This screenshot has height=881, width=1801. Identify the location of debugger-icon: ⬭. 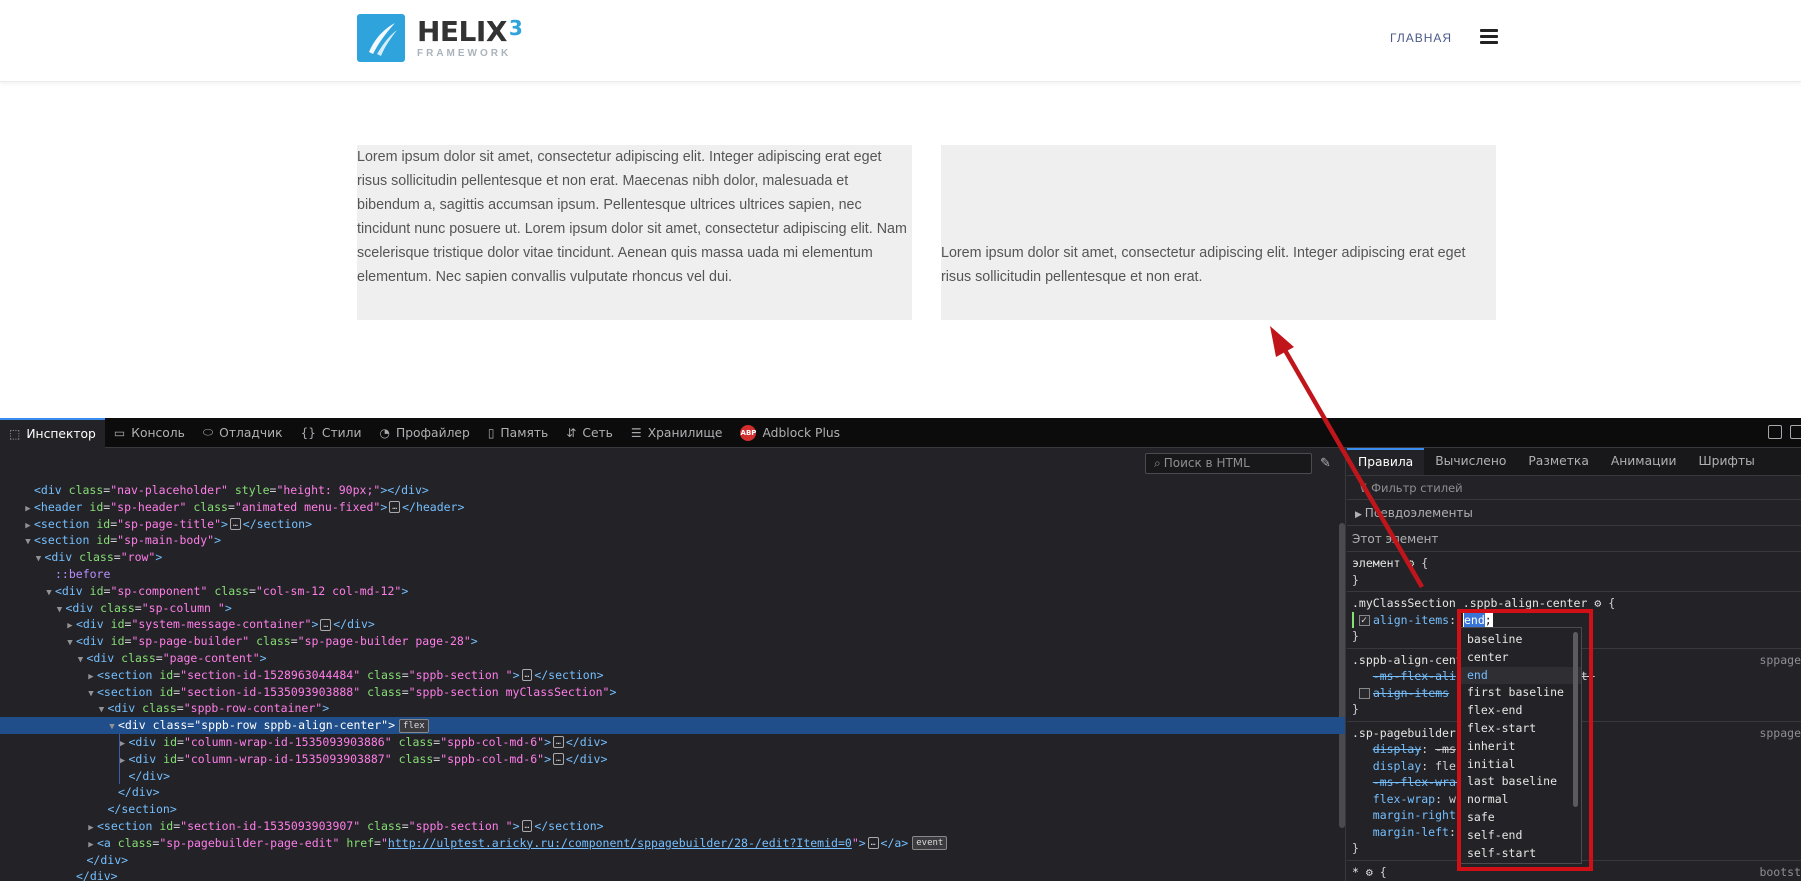
(208, 432).